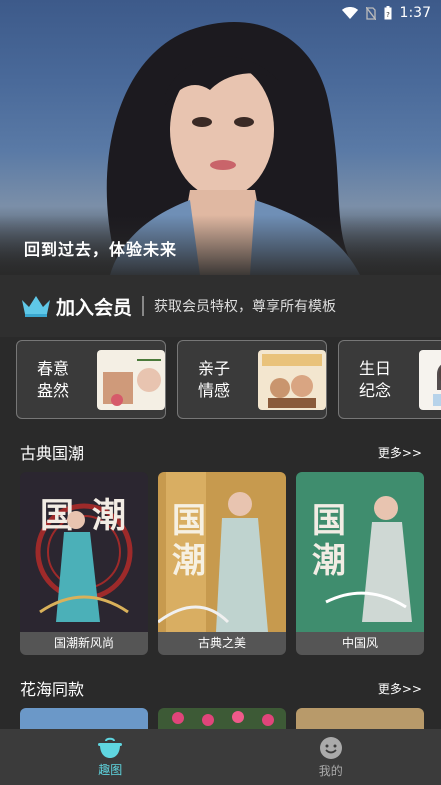  I want to click on member-bar: 加入会员 获取会员特权，尊享所有模板, so click(220, 306).